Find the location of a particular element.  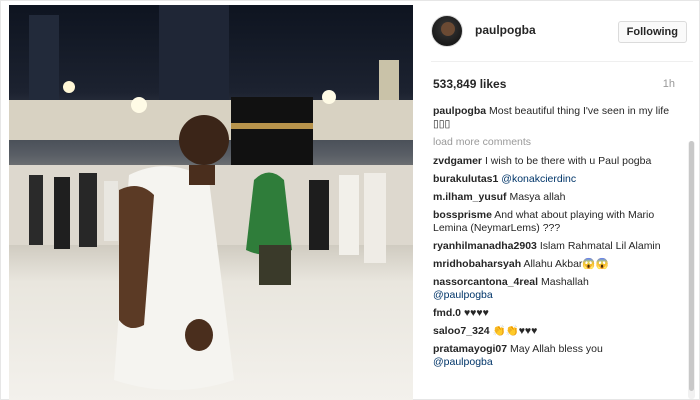

comment-text: ♥♥♥♥ is located at coordinates (476, 313).